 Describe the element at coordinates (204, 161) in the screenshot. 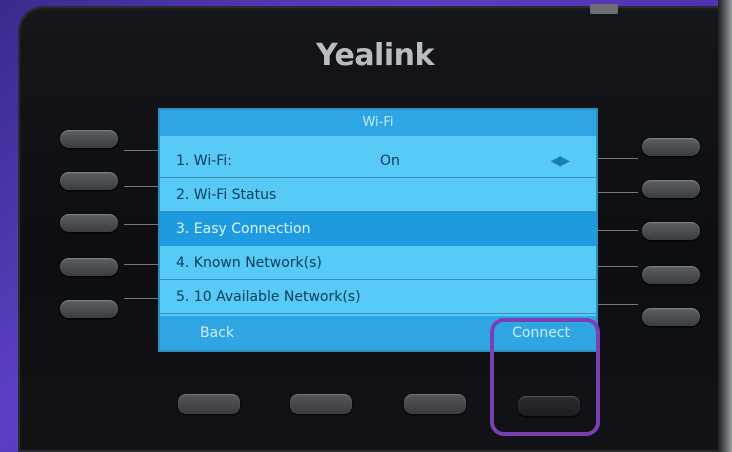

I see `menu-item-label: 1. Wi-Fi:` at that location.